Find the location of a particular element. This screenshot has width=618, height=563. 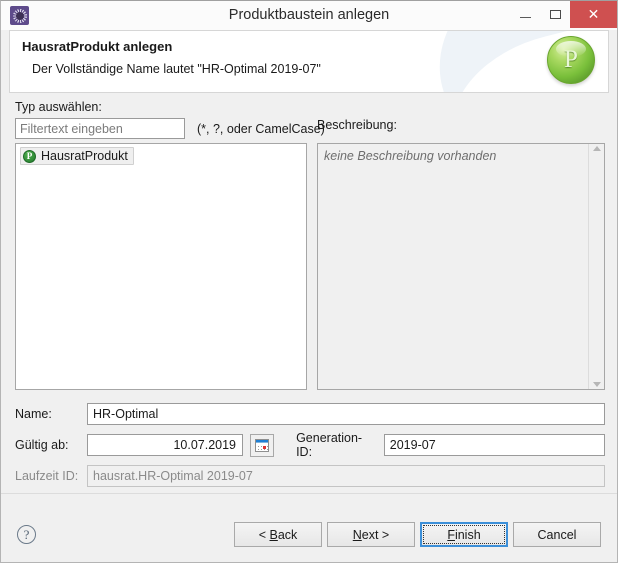

generation-id-input is located at coordinates (494, 445).